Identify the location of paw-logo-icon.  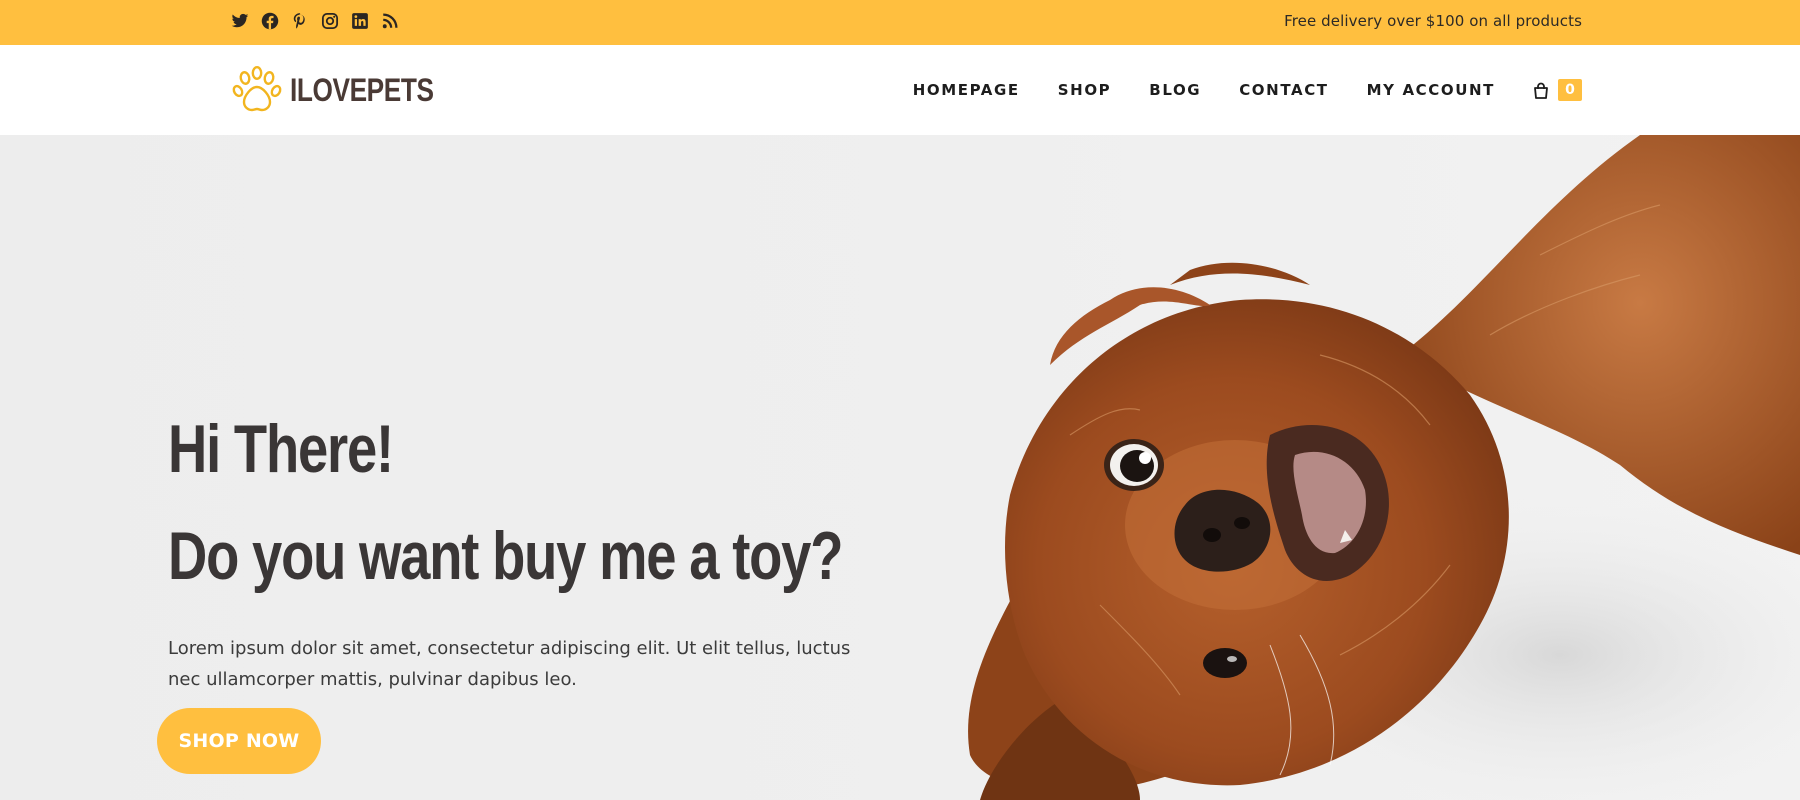
(257, 88).